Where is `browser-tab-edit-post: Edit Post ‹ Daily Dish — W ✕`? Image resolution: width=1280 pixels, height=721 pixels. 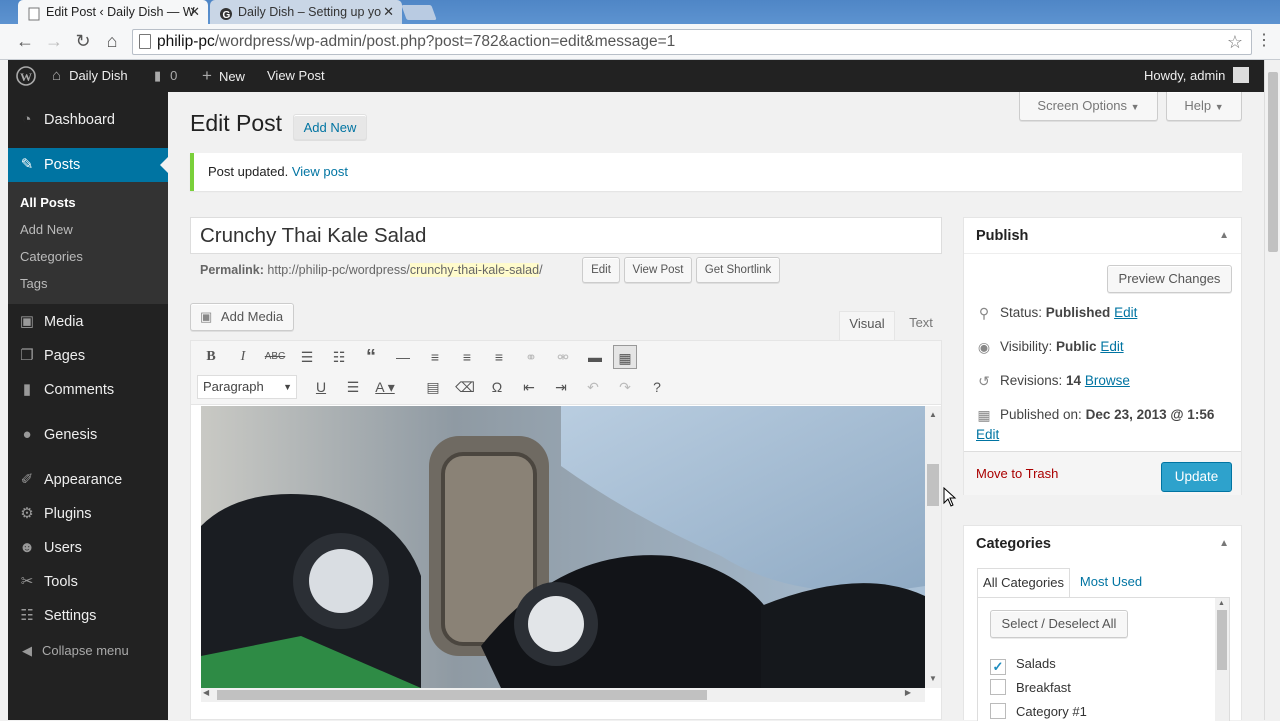 browser-tab-edit-post: Edit Post ‹ Daily Dish — W ✕ is located at coordinates (113, 12).